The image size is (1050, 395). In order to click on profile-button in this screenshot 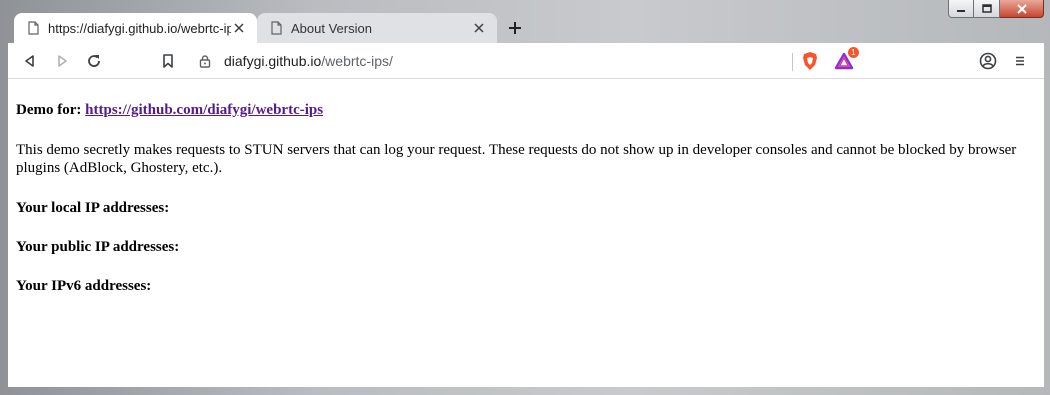, I will do `click(988, 61)`.